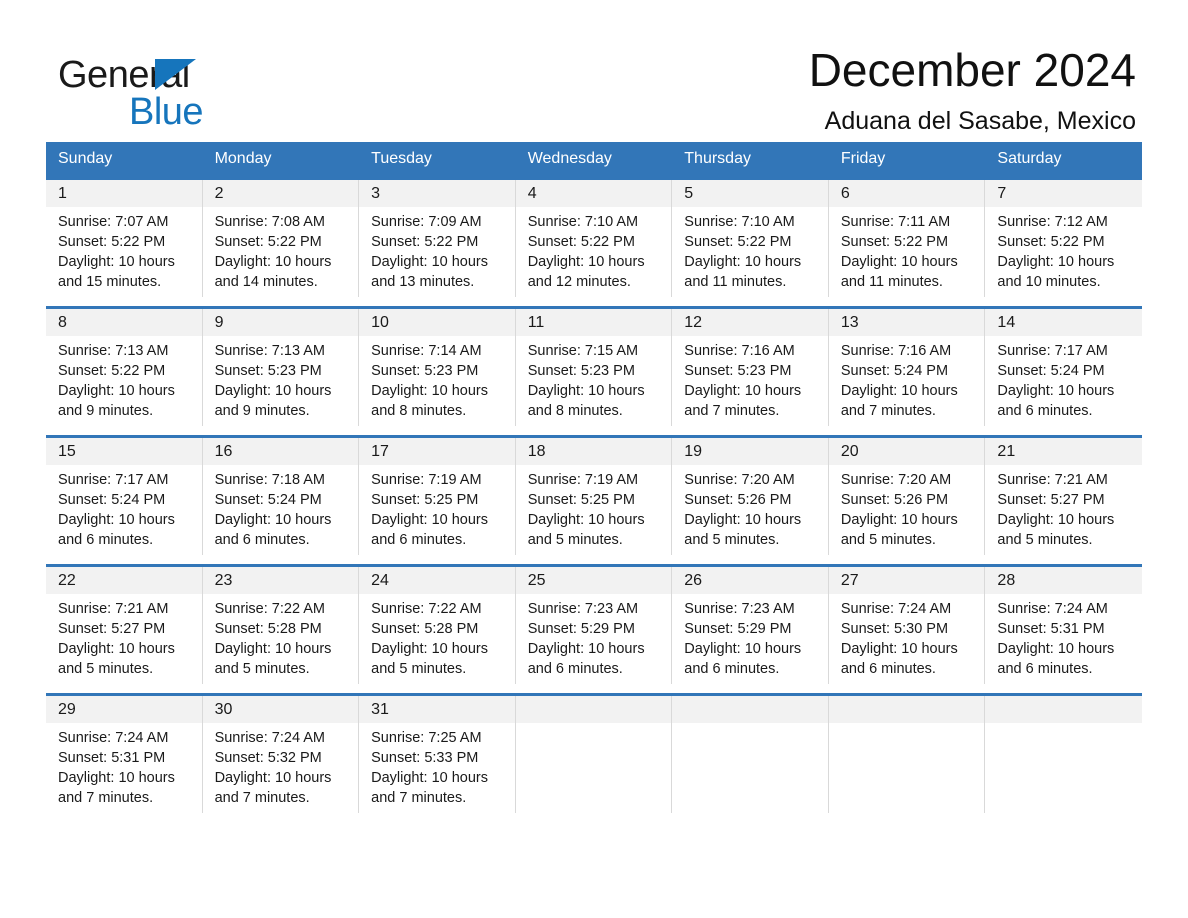 This screenshot has height=918, width=1188. What do you see at coordinates (426, 609) in the screenshot?
I see `sunrise-text: Sunrise: 7:22 AM` at bounding box center [426, 609].